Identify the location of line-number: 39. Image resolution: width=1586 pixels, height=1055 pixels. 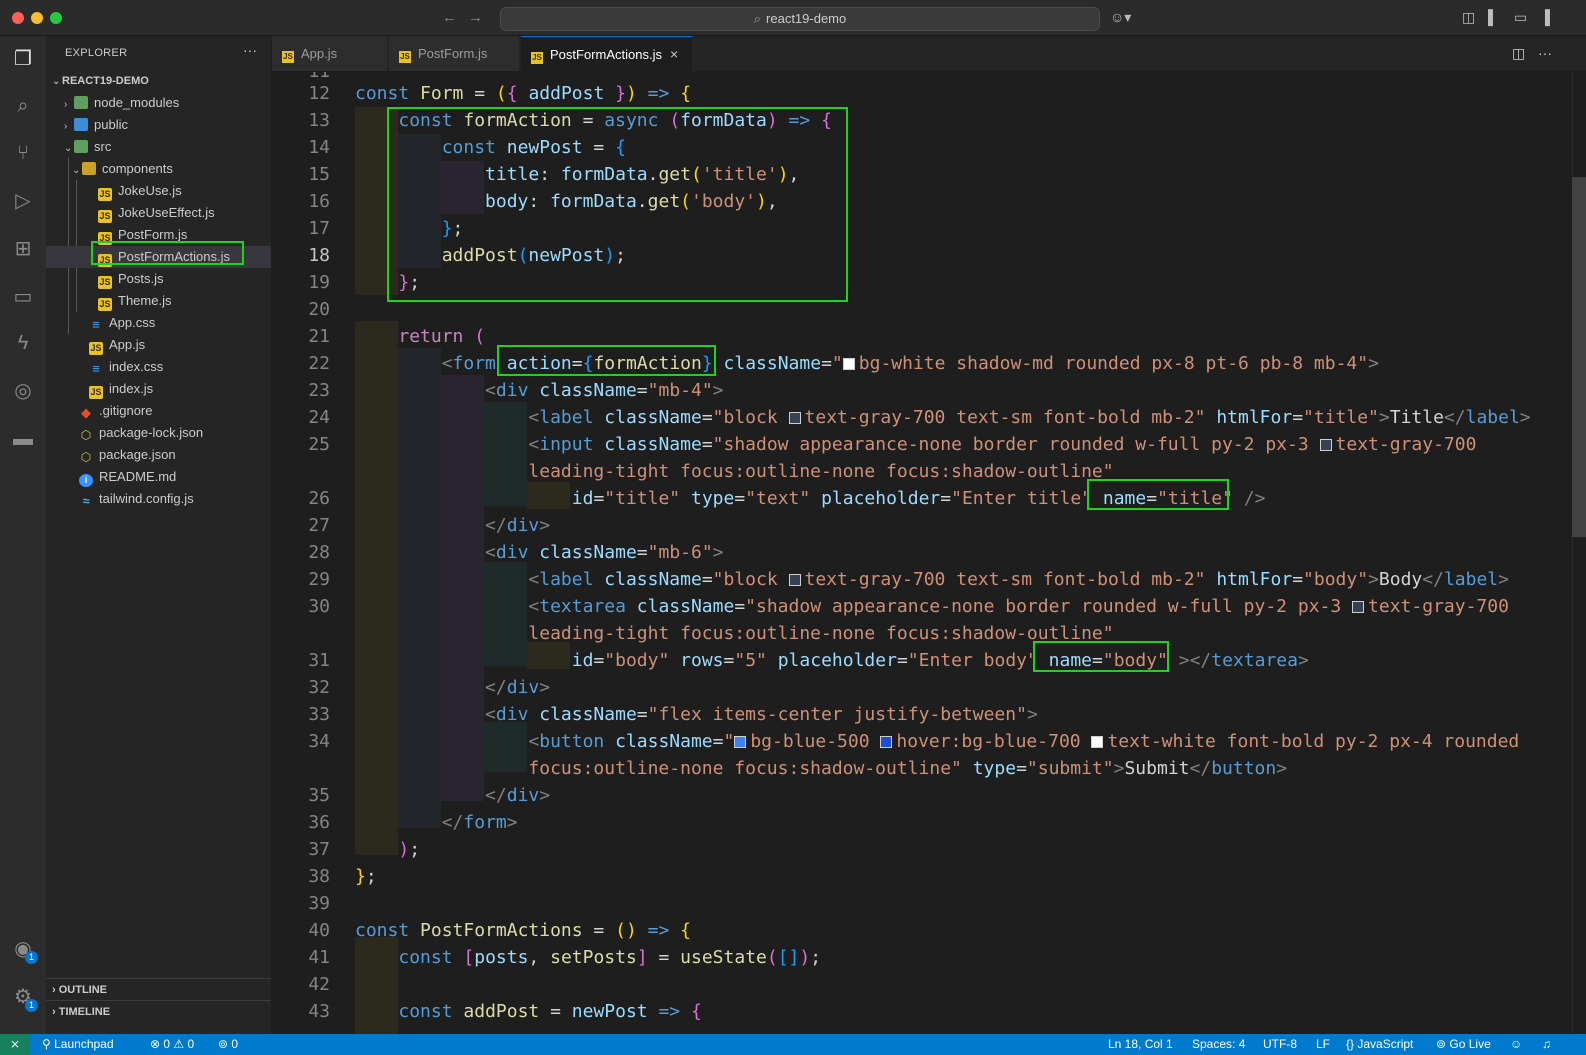
(319, 903).